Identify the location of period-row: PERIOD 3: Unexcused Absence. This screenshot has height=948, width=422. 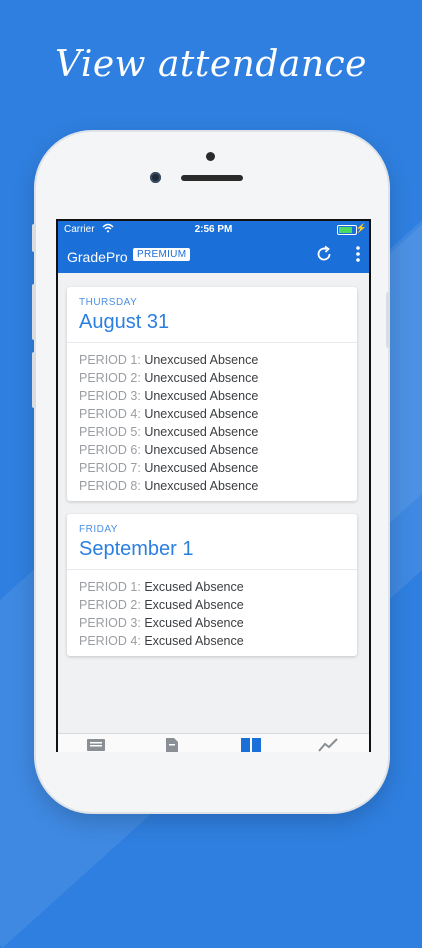
(212, 396).